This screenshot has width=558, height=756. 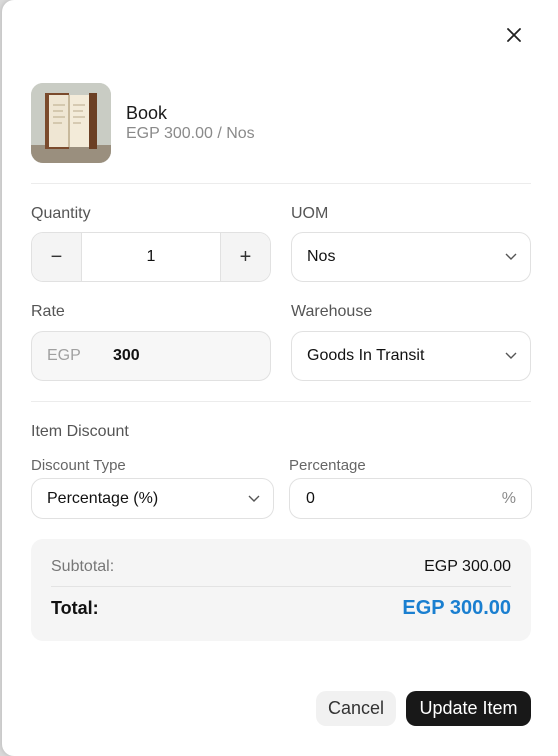 I want to click on subtotal-row: Subtotal: EGP 300.00, so click(x=281, y=567).